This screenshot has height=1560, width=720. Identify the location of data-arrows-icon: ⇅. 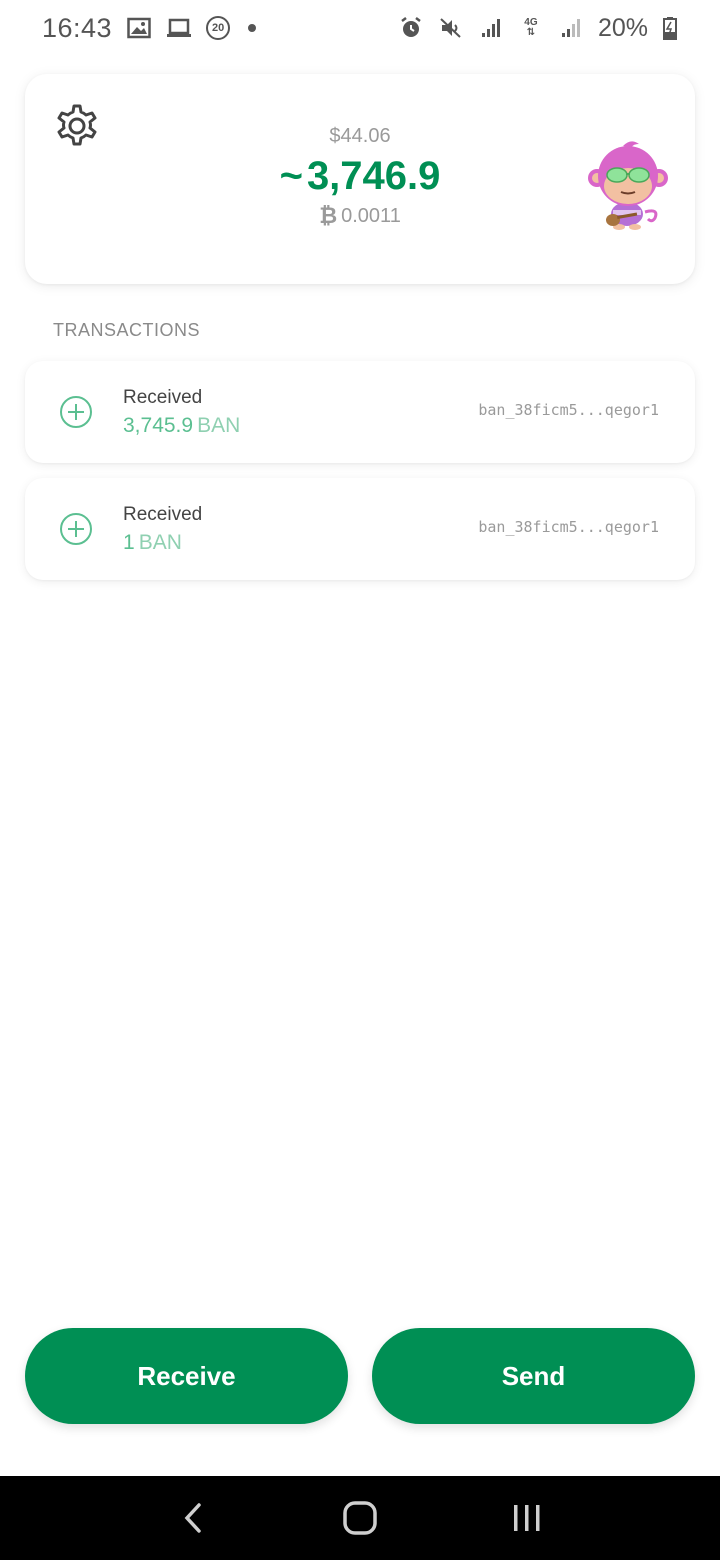
(531, 32).